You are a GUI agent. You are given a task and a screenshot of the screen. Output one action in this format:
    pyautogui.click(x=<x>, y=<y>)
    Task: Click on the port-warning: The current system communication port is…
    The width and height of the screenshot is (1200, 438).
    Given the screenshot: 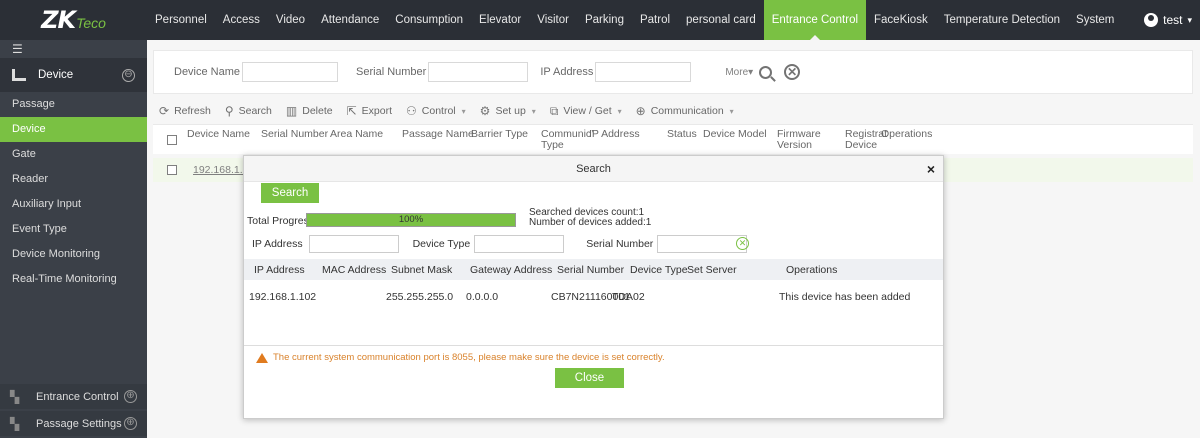 What is the action you would take?
    pyautogui.click(x=460, y=357)
    